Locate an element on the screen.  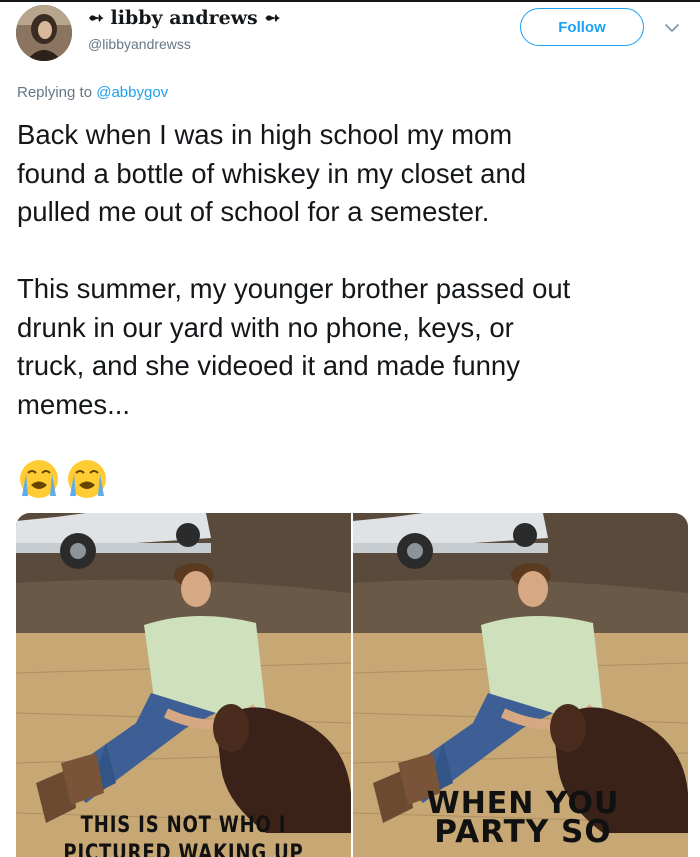
author-display-name: ➻ libby andrews ➻ is located at coordinates (184, 18).